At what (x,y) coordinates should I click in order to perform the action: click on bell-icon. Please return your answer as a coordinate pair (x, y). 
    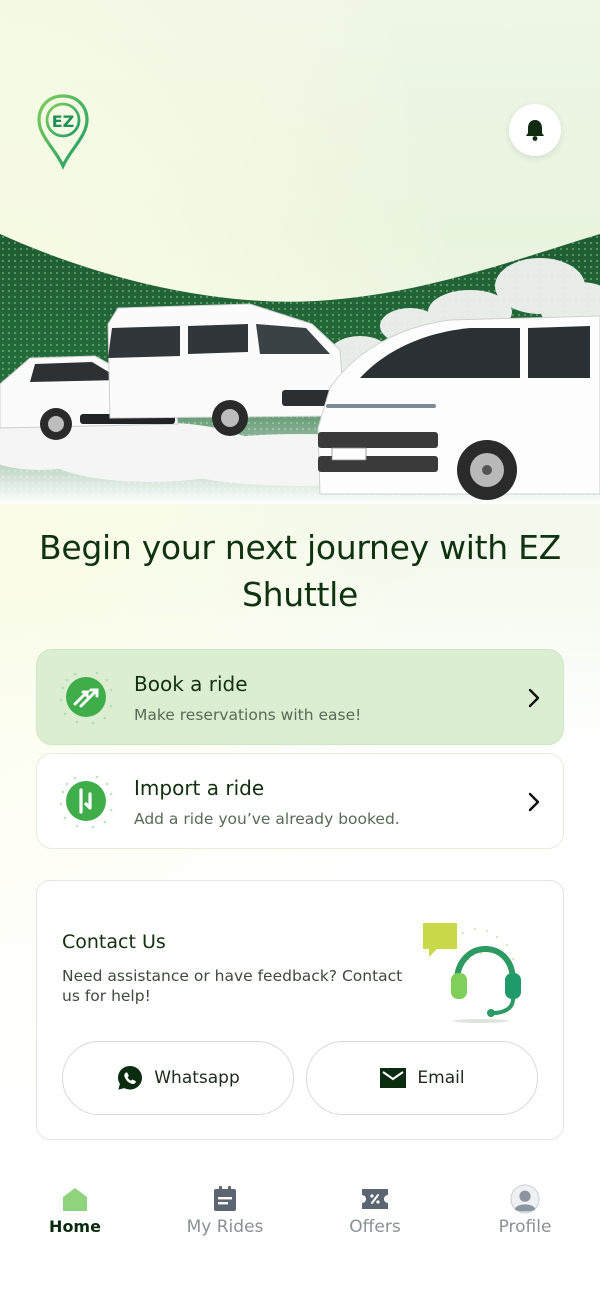
    Looking at the image, I should click on (535, 130).